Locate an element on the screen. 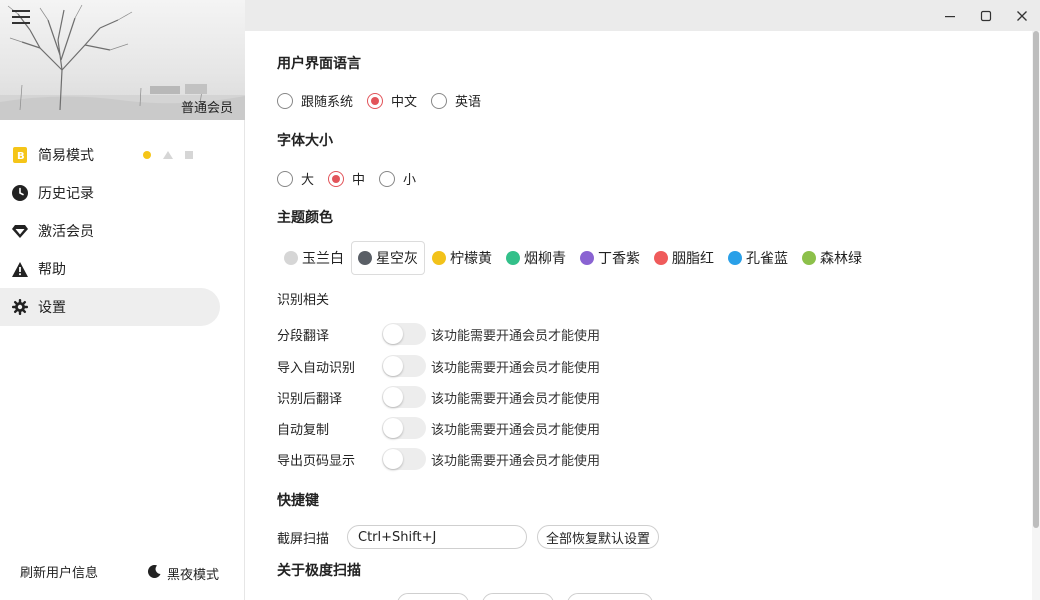 This screenshot has width=1040, height=600. language-option-english: 英语 is located at coordinates (456, 100).